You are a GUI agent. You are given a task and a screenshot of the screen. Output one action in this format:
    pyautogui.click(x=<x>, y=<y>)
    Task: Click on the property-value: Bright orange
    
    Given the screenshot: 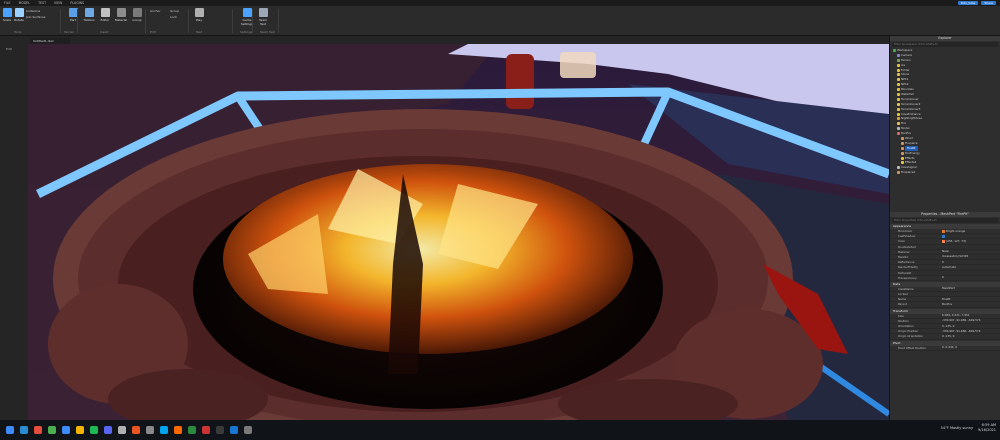 What is the action you would take?
    pyautogui.click(x=971, y=231)
    